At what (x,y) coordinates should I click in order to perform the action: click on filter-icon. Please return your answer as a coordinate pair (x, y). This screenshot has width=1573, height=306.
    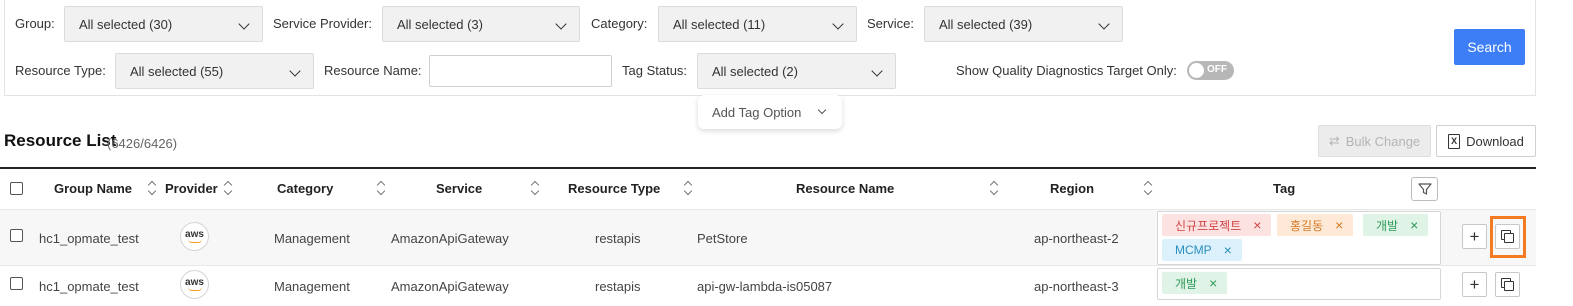
    Looking at the image, I should click on (1425, 189).